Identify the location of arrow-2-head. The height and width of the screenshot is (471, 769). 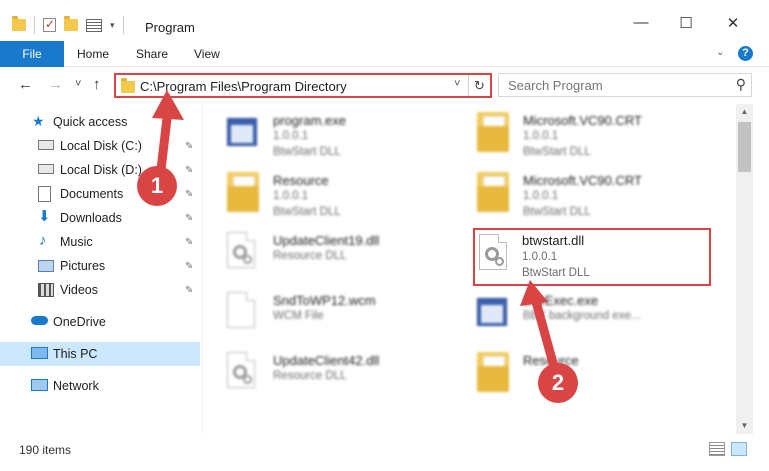
(534, 293).